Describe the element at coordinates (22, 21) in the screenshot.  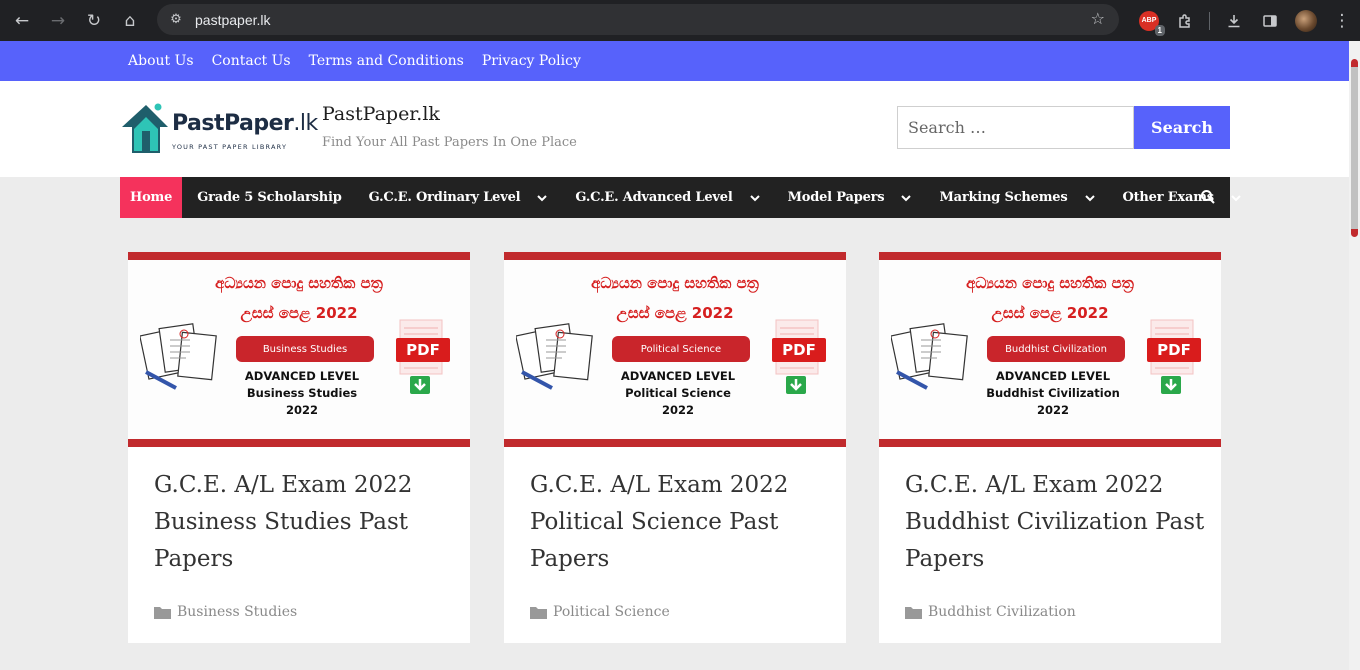
I see `back-icon: ←` at that location.